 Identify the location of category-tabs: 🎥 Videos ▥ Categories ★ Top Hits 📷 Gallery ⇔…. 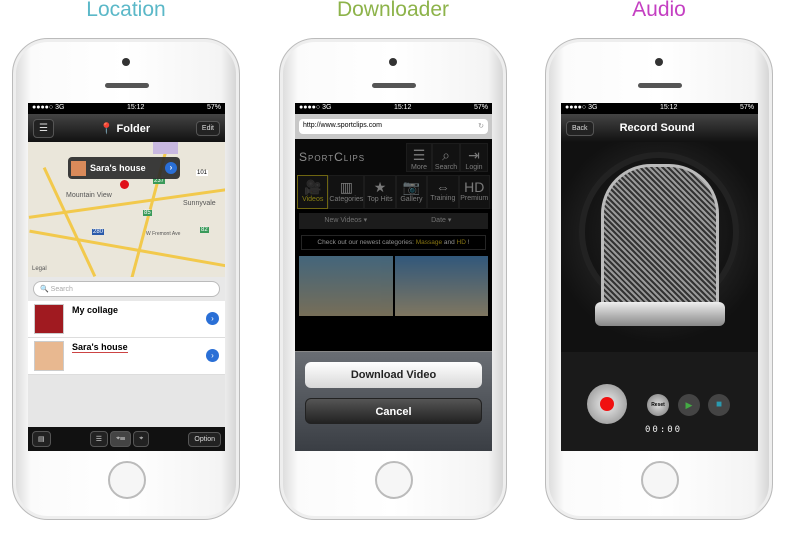
(393, 192).